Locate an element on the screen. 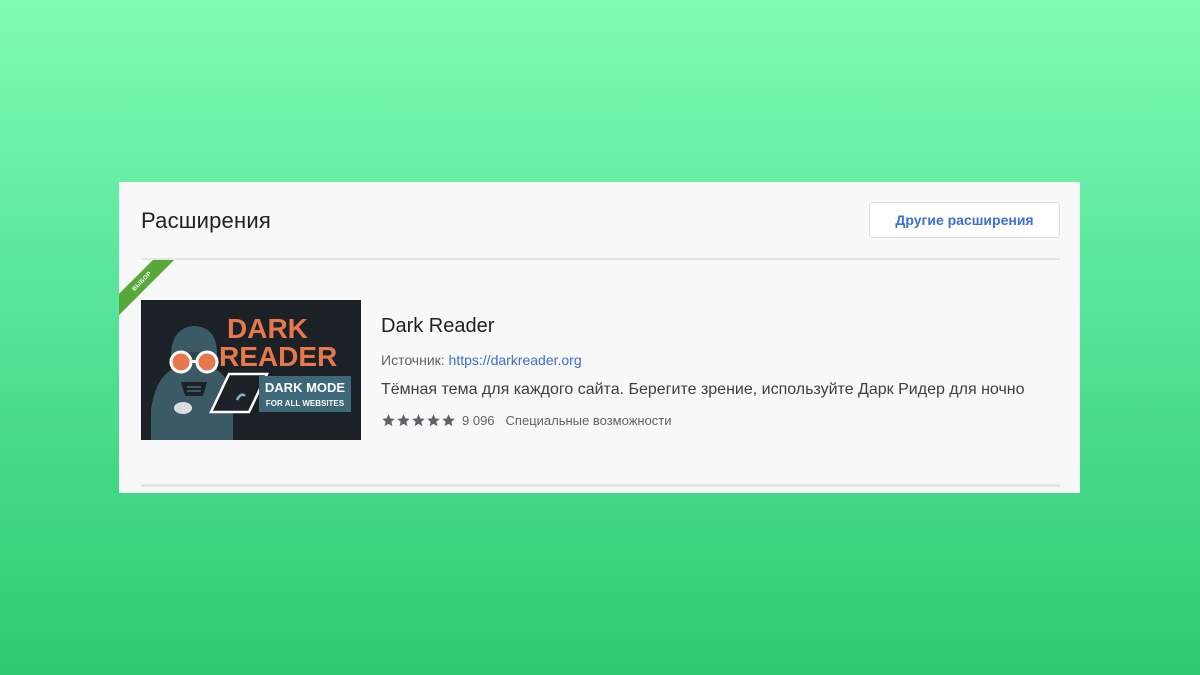 This screenshot has height=675, width=1200. rating-stars is located at coordinates (418, 420).